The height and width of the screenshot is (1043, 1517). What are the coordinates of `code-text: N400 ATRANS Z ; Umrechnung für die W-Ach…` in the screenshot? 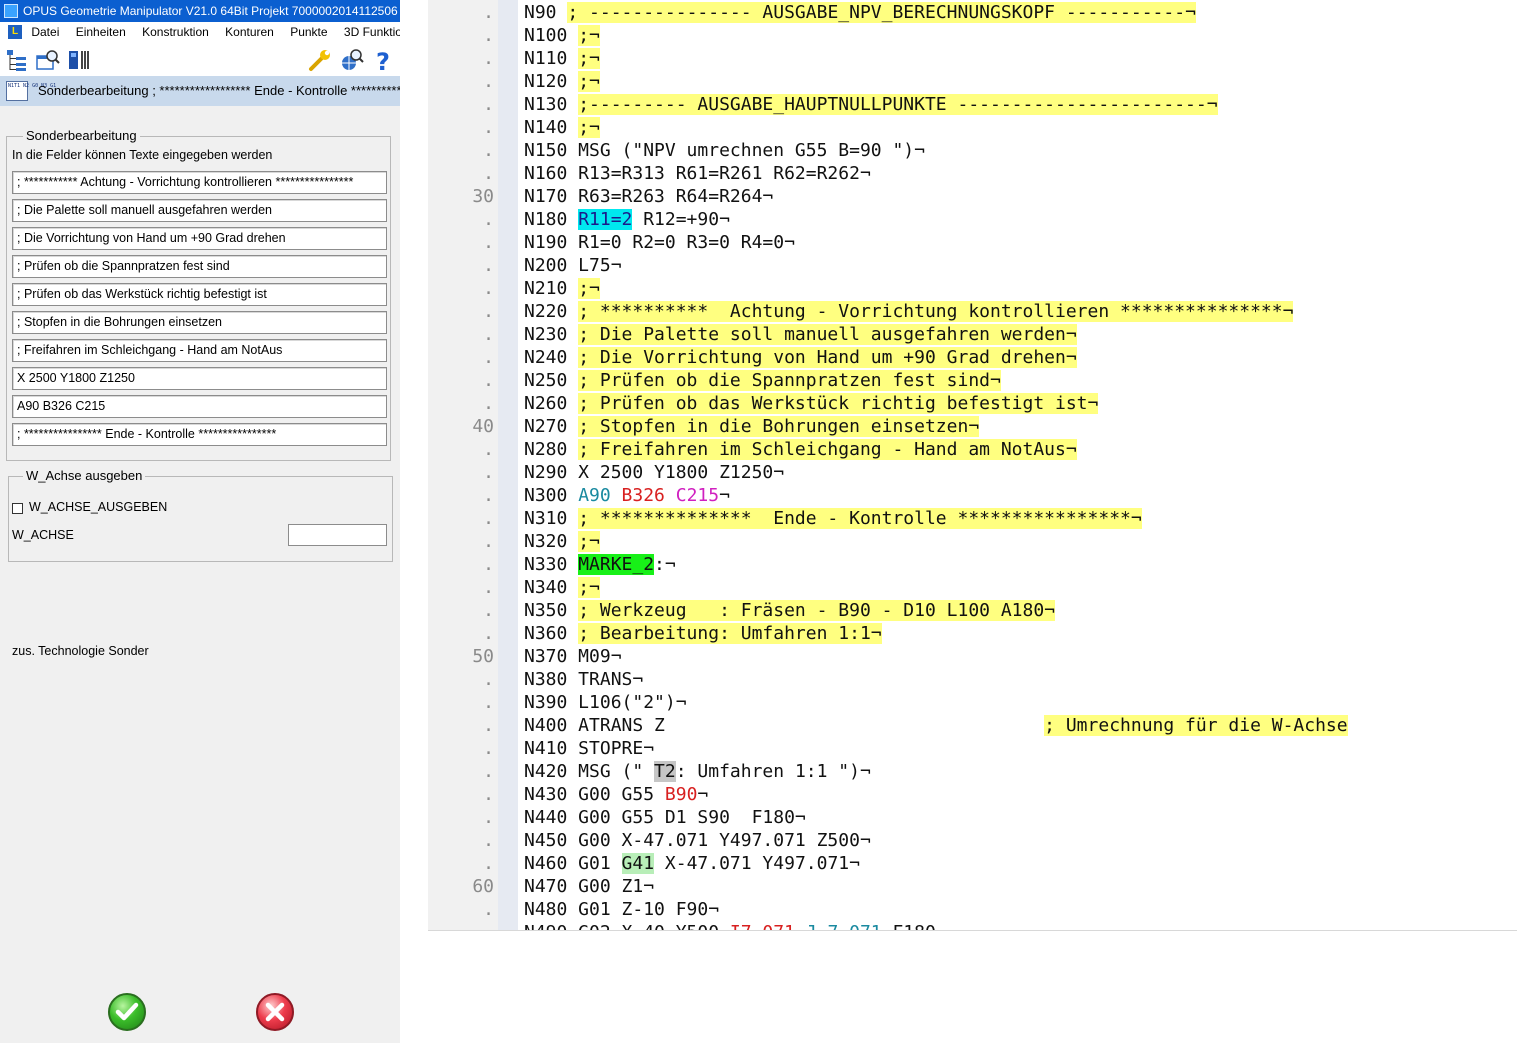 It's located at (936, 725).